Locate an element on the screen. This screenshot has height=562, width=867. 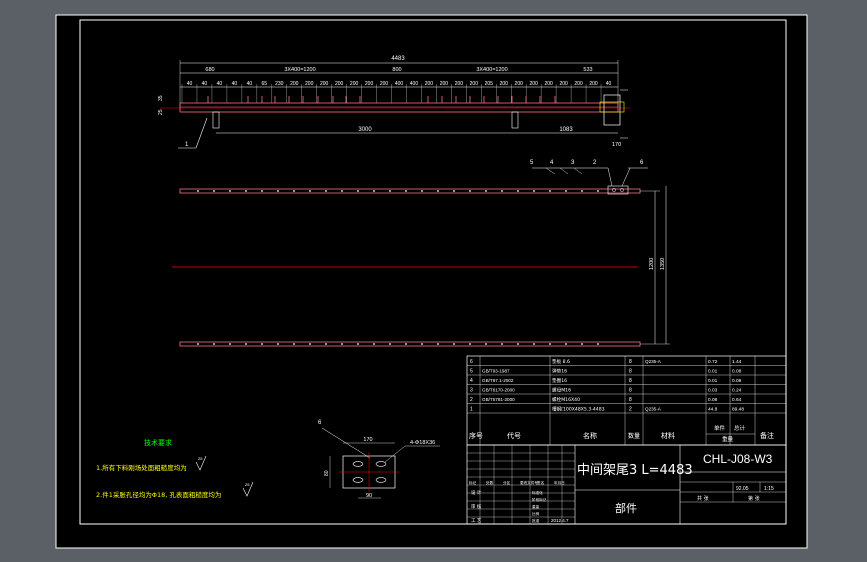
bom-header-name: 名称 is located at coordinates (590, 435).